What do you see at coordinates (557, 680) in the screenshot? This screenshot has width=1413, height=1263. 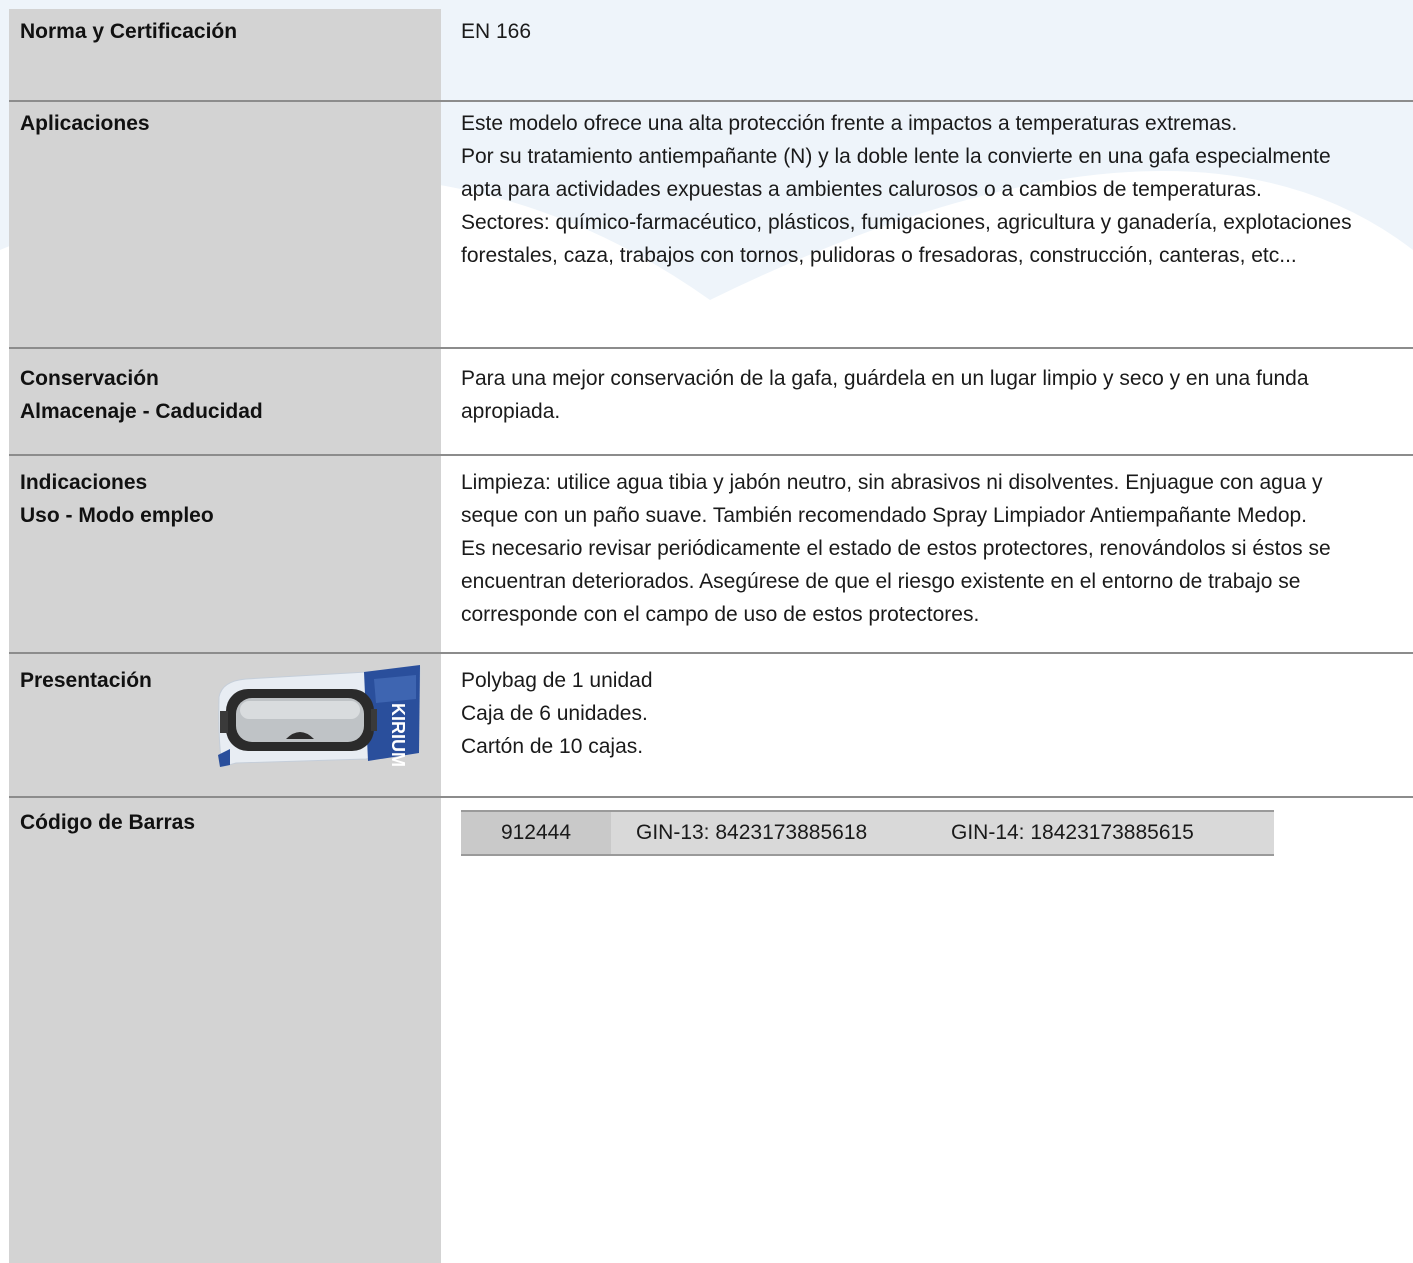 I see `text-line: Polybag de 1 unidad` at bounding box center [557, 680].